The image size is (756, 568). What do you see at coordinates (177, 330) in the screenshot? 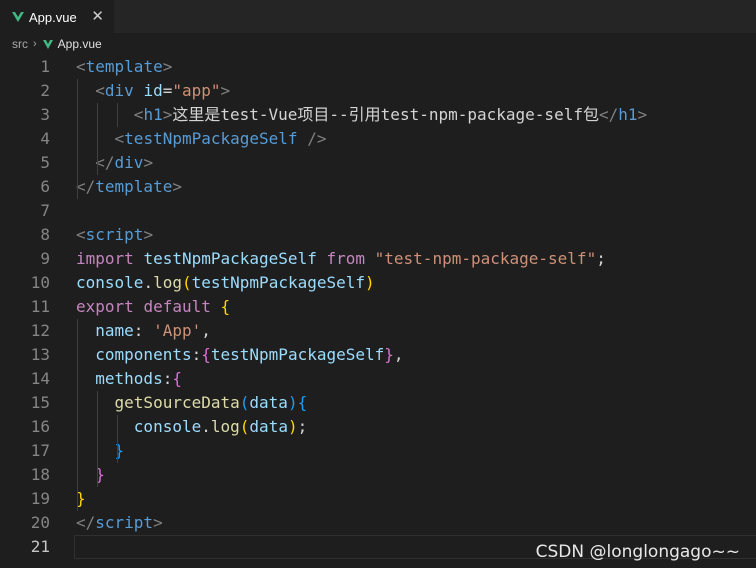
I see `code-token: 'App'` at bounding box center [177, 330].